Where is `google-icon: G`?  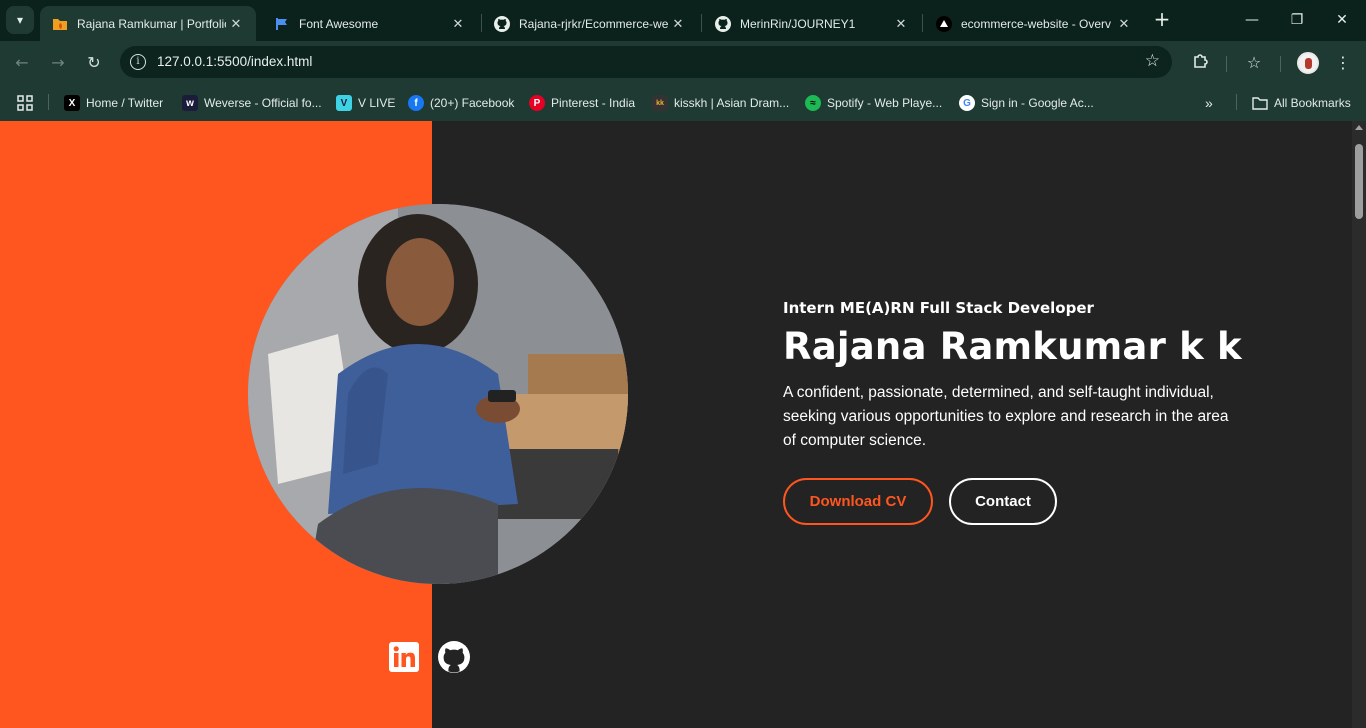
google-icon: G is located at coordinates (967, 103).